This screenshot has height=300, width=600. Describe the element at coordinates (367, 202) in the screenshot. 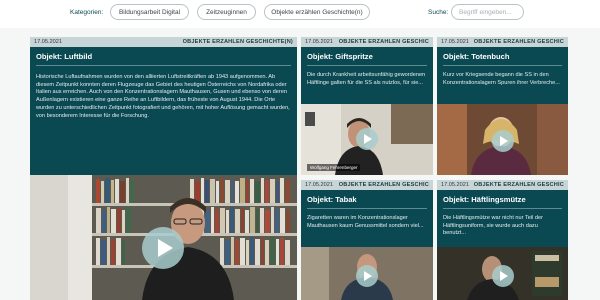

I see `card-title: Objekt: Tabak` at that location.